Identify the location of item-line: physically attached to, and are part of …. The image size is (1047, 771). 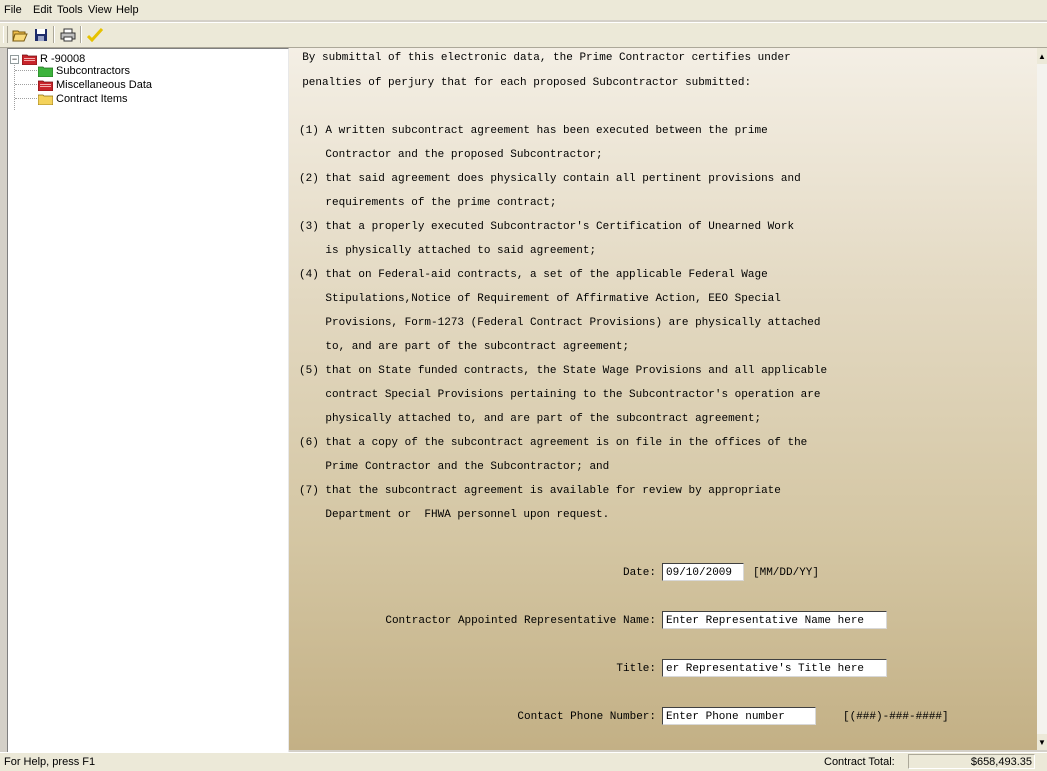
(530, 419).